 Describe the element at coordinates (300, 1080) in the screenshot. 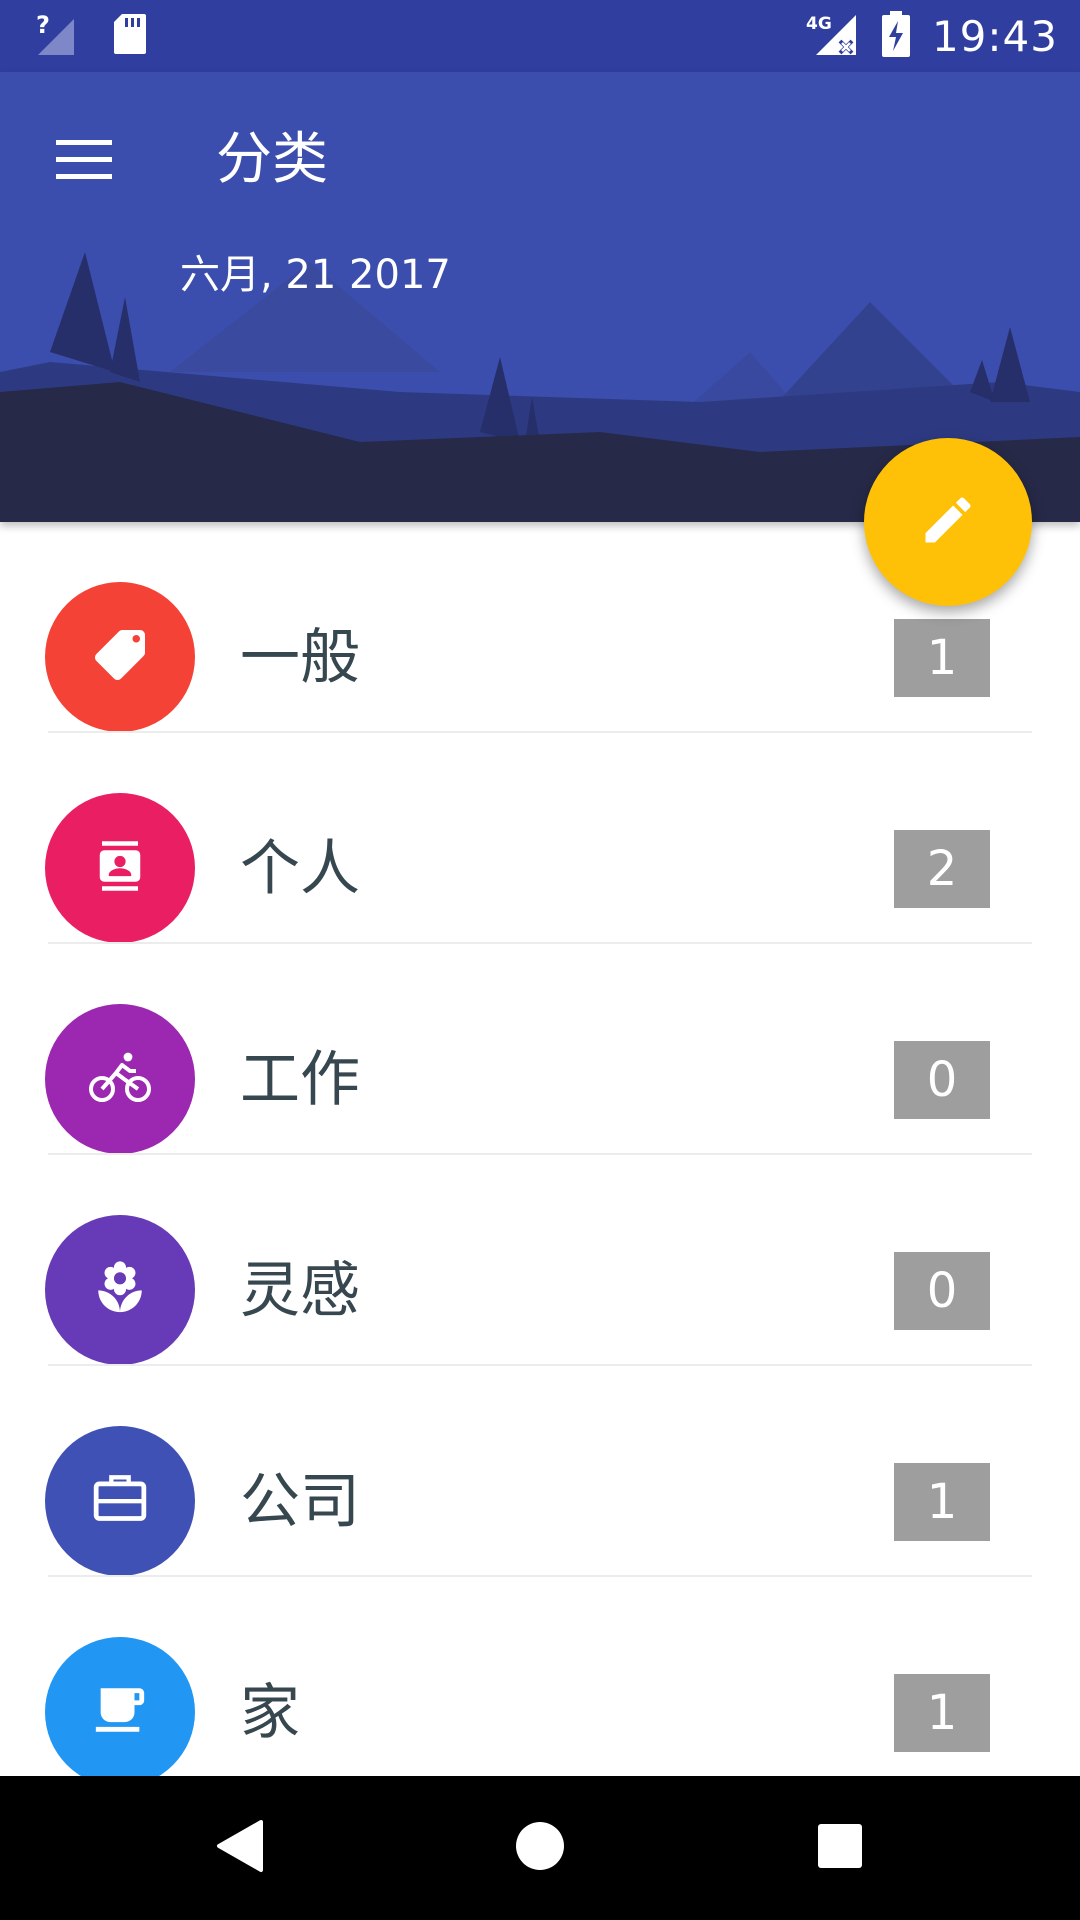

I see `category-label: 工作` at that location.